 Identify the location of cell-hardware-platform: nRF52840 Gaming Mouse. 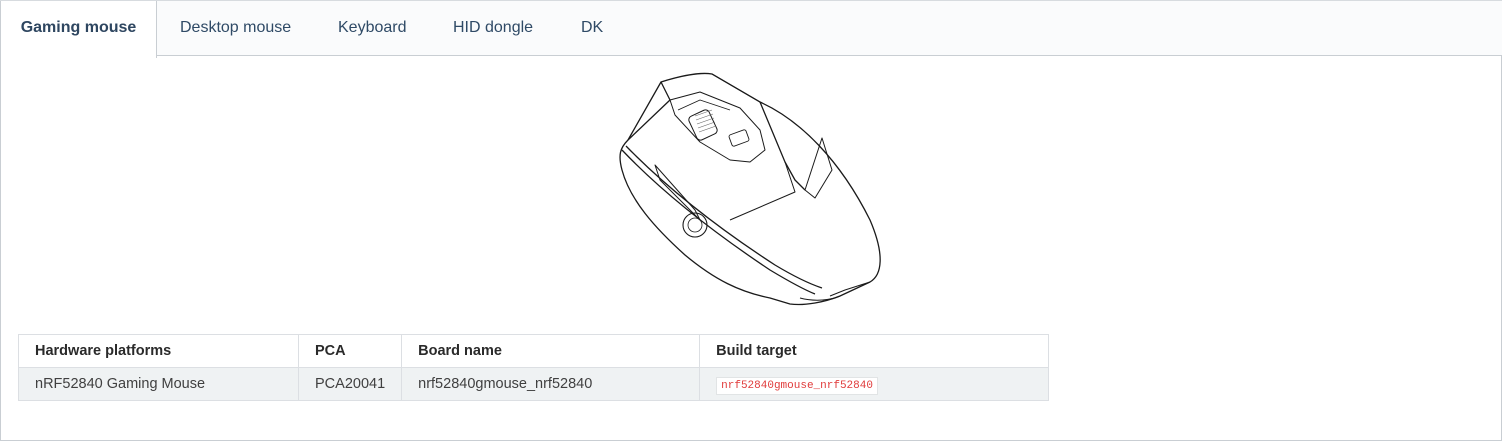
(158, 384).